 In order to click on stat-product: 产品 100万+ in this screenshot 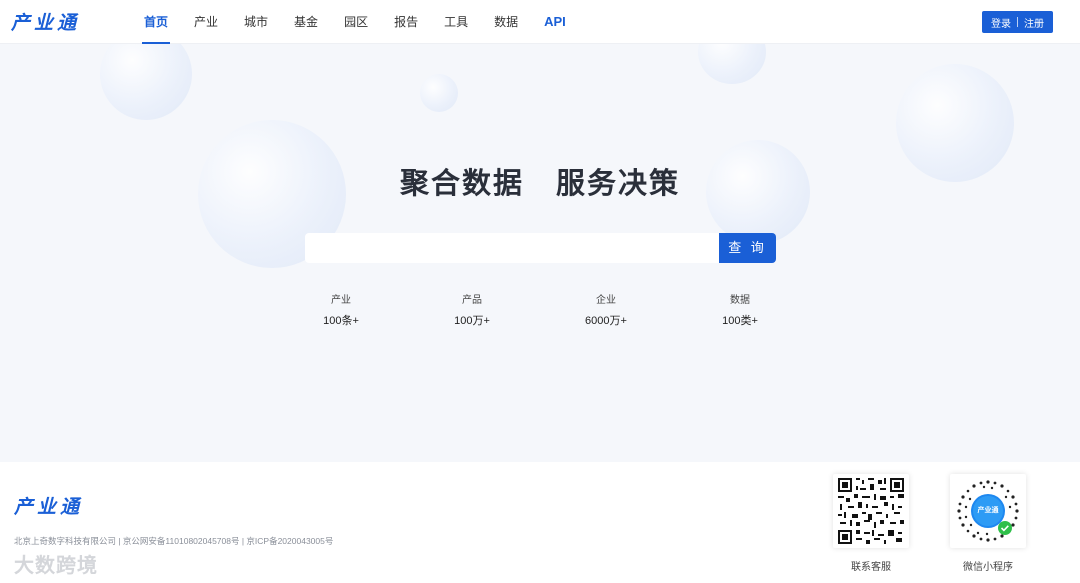, I will do `click(472, 311)`.